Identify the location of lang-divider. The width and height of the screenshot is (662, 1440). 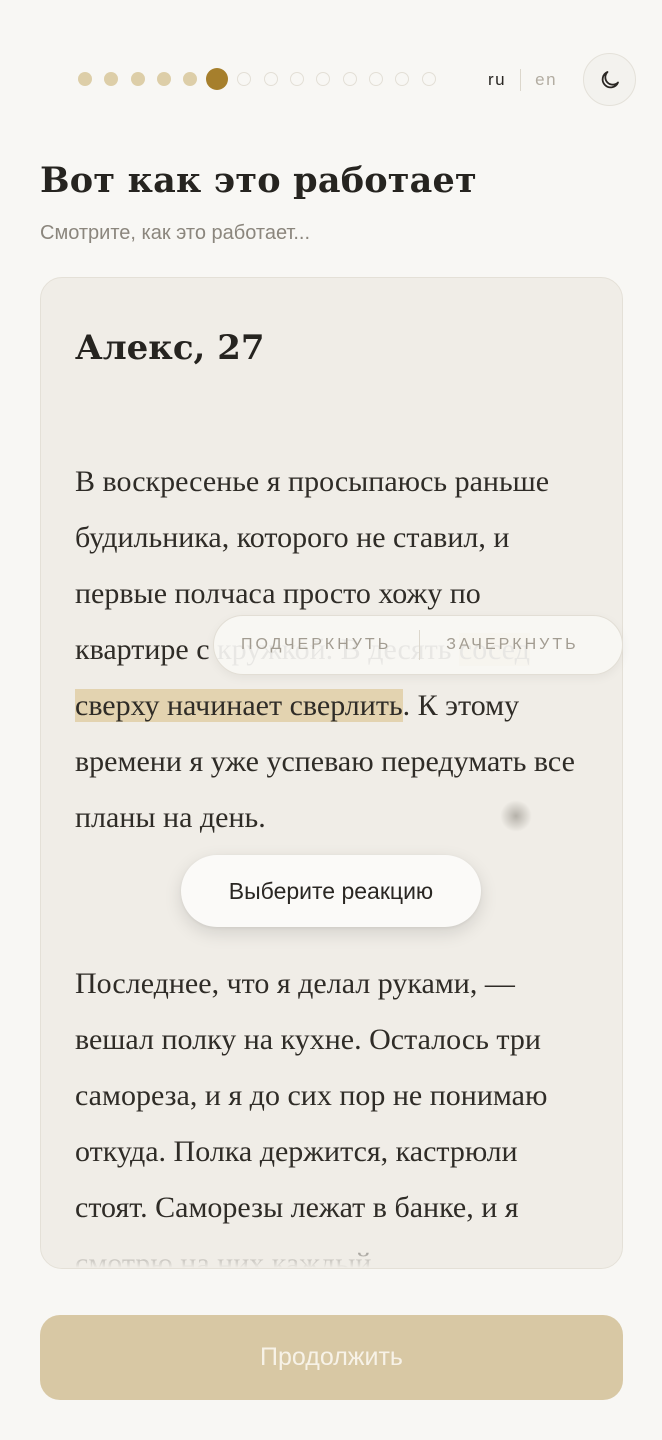
(521, 80).